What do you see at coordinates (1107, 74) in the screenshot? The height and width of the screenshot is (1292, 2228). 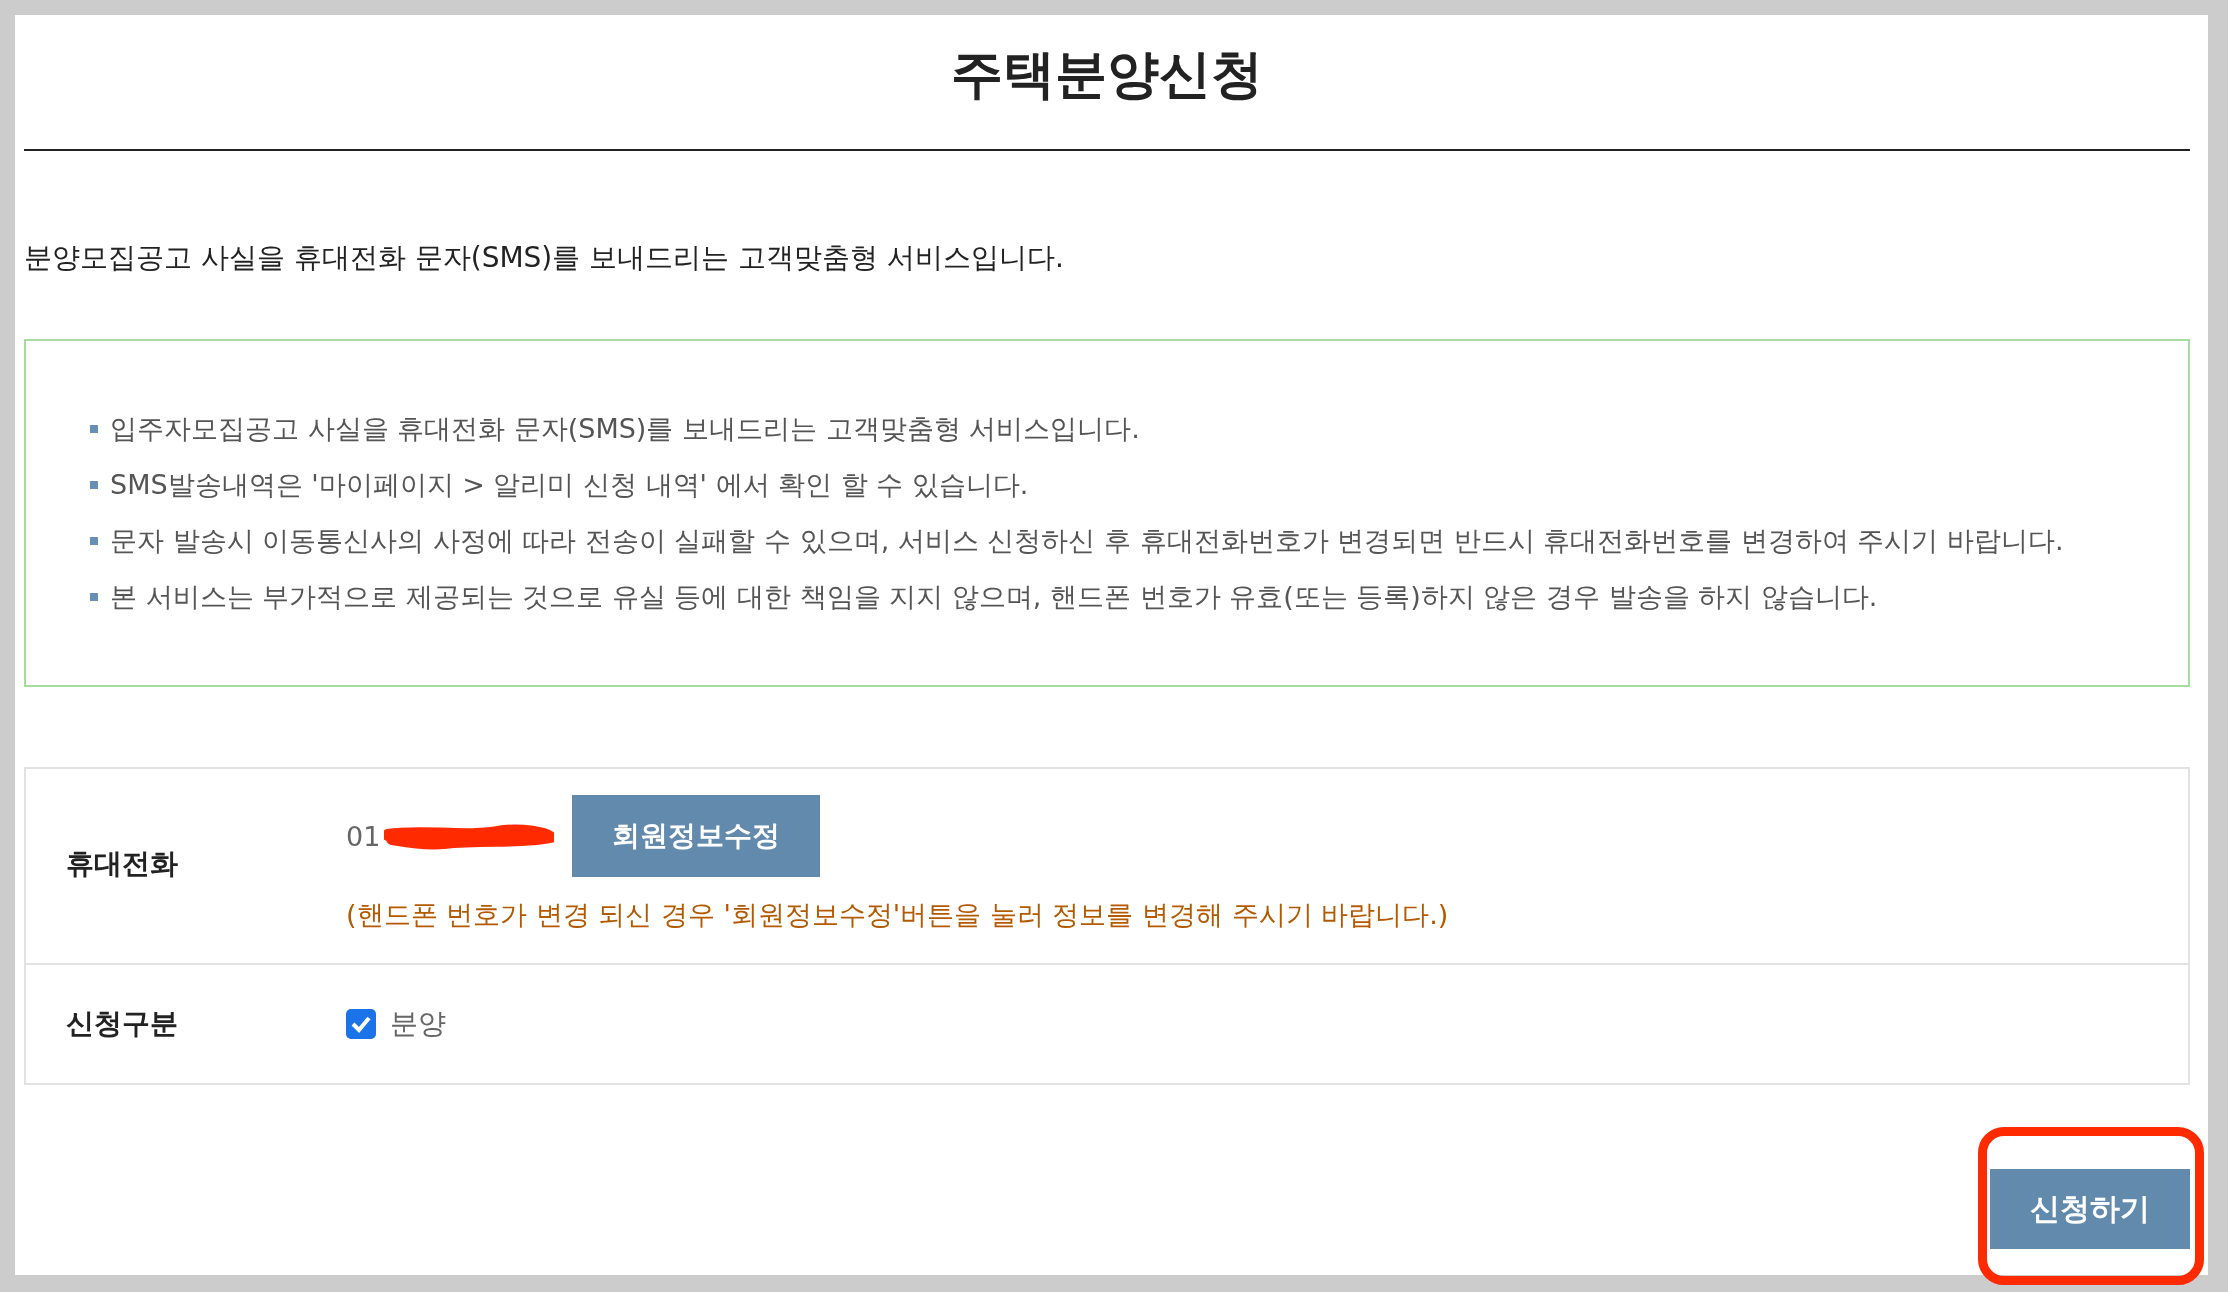 I see `page-title: 주택분양신청` at bounding box center [1107, 74].